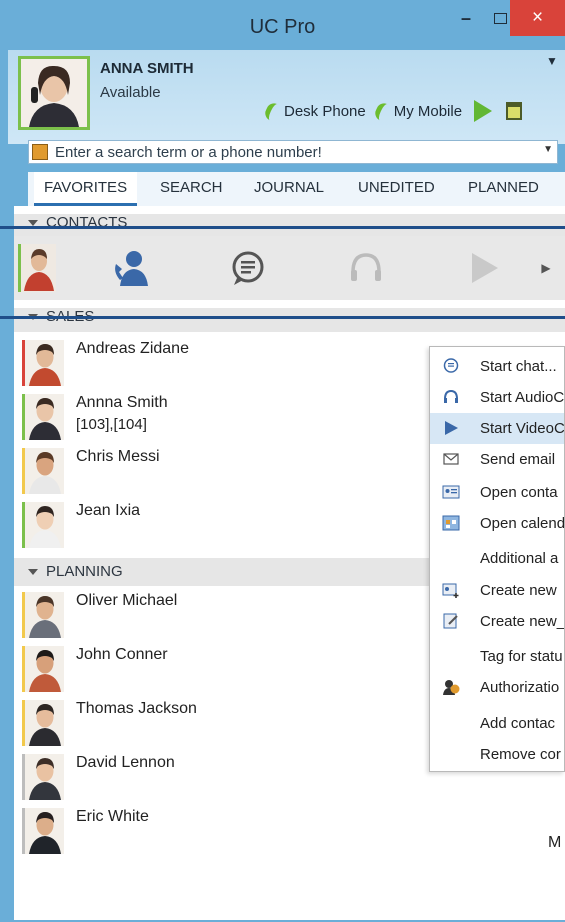 The height and width of the screenshot is (922, 565). I want to click on contact-name: Chris Messi, so click(118, 456).